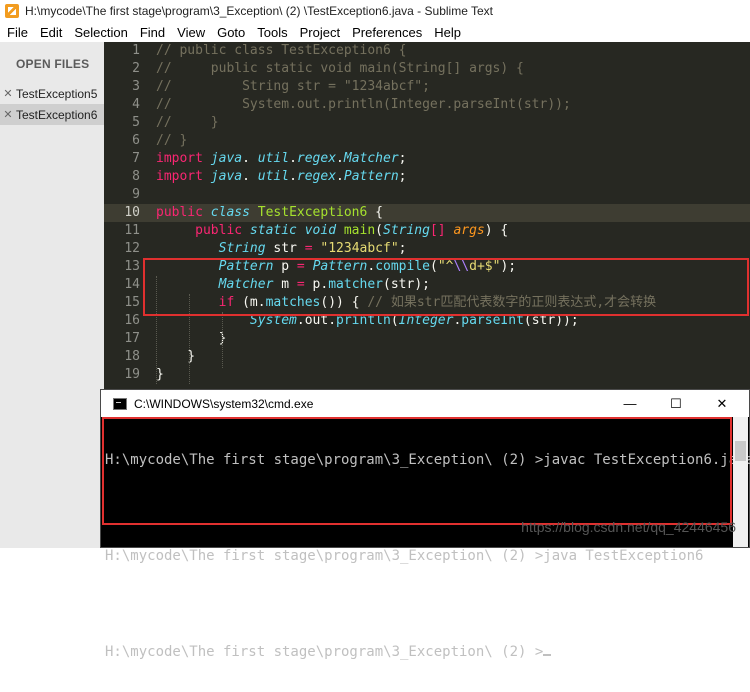  What do you see at coordinates (387, 32) in the screenshot?
I see `menu-preferences: Preferences` at bounding box center [387, 32].